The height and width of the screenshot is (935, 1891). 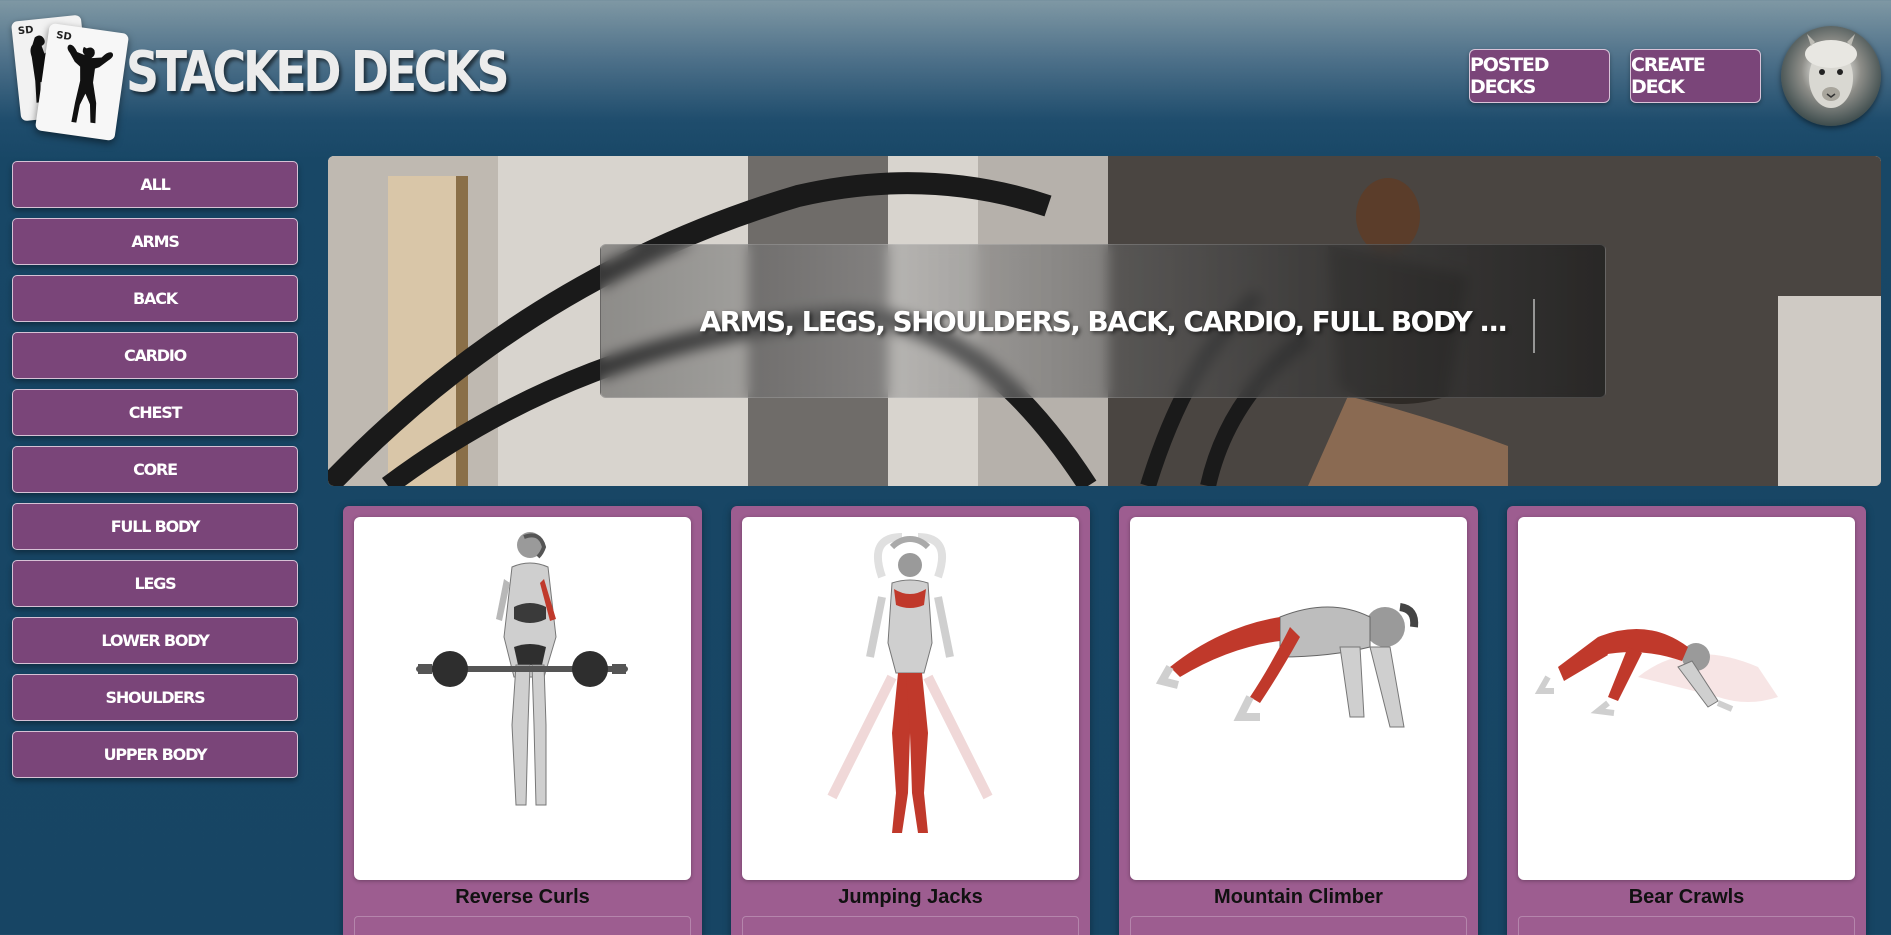 I want to click on bear-crawl-icon, so click(x=1656, y=672).